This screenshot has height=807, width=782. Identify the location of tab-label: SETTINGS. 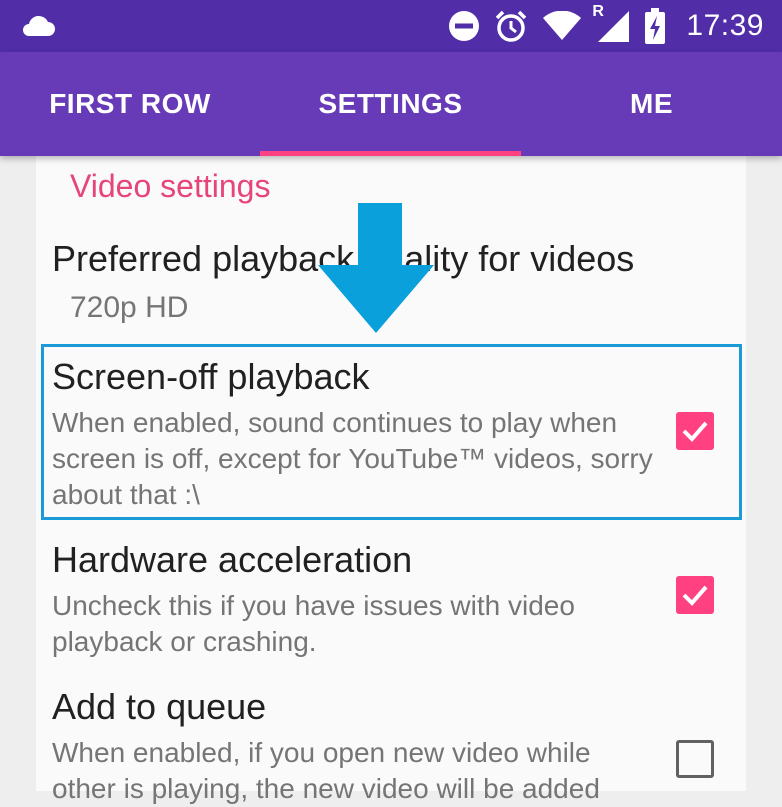
(390, 103).